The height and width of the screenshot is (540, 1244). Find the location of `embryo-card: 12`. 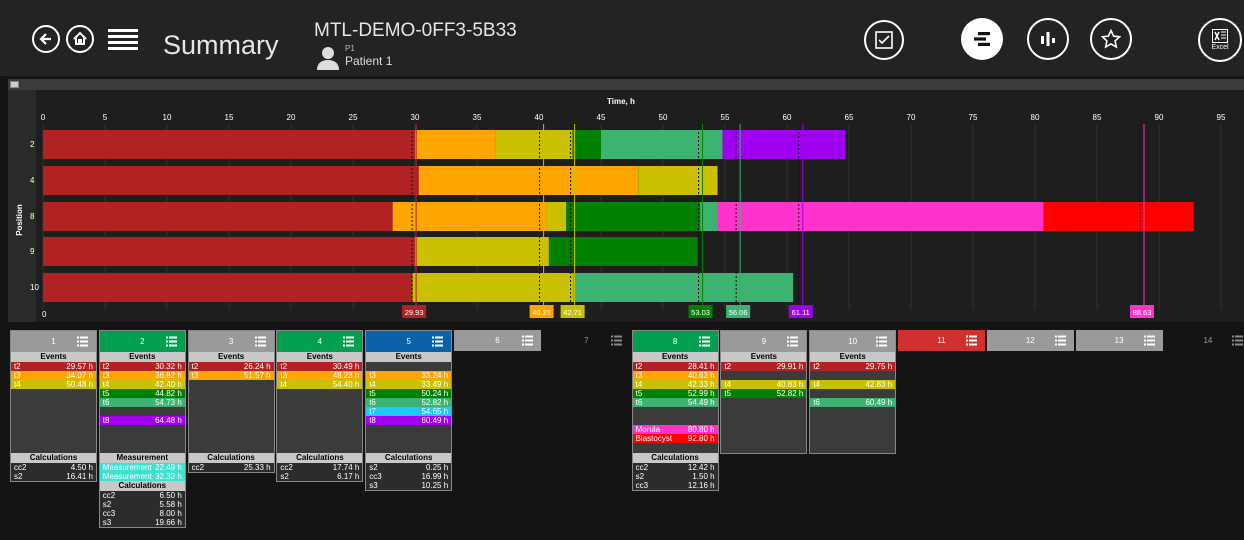

embryo-card: 12 is located at coordinates (1030, 340).